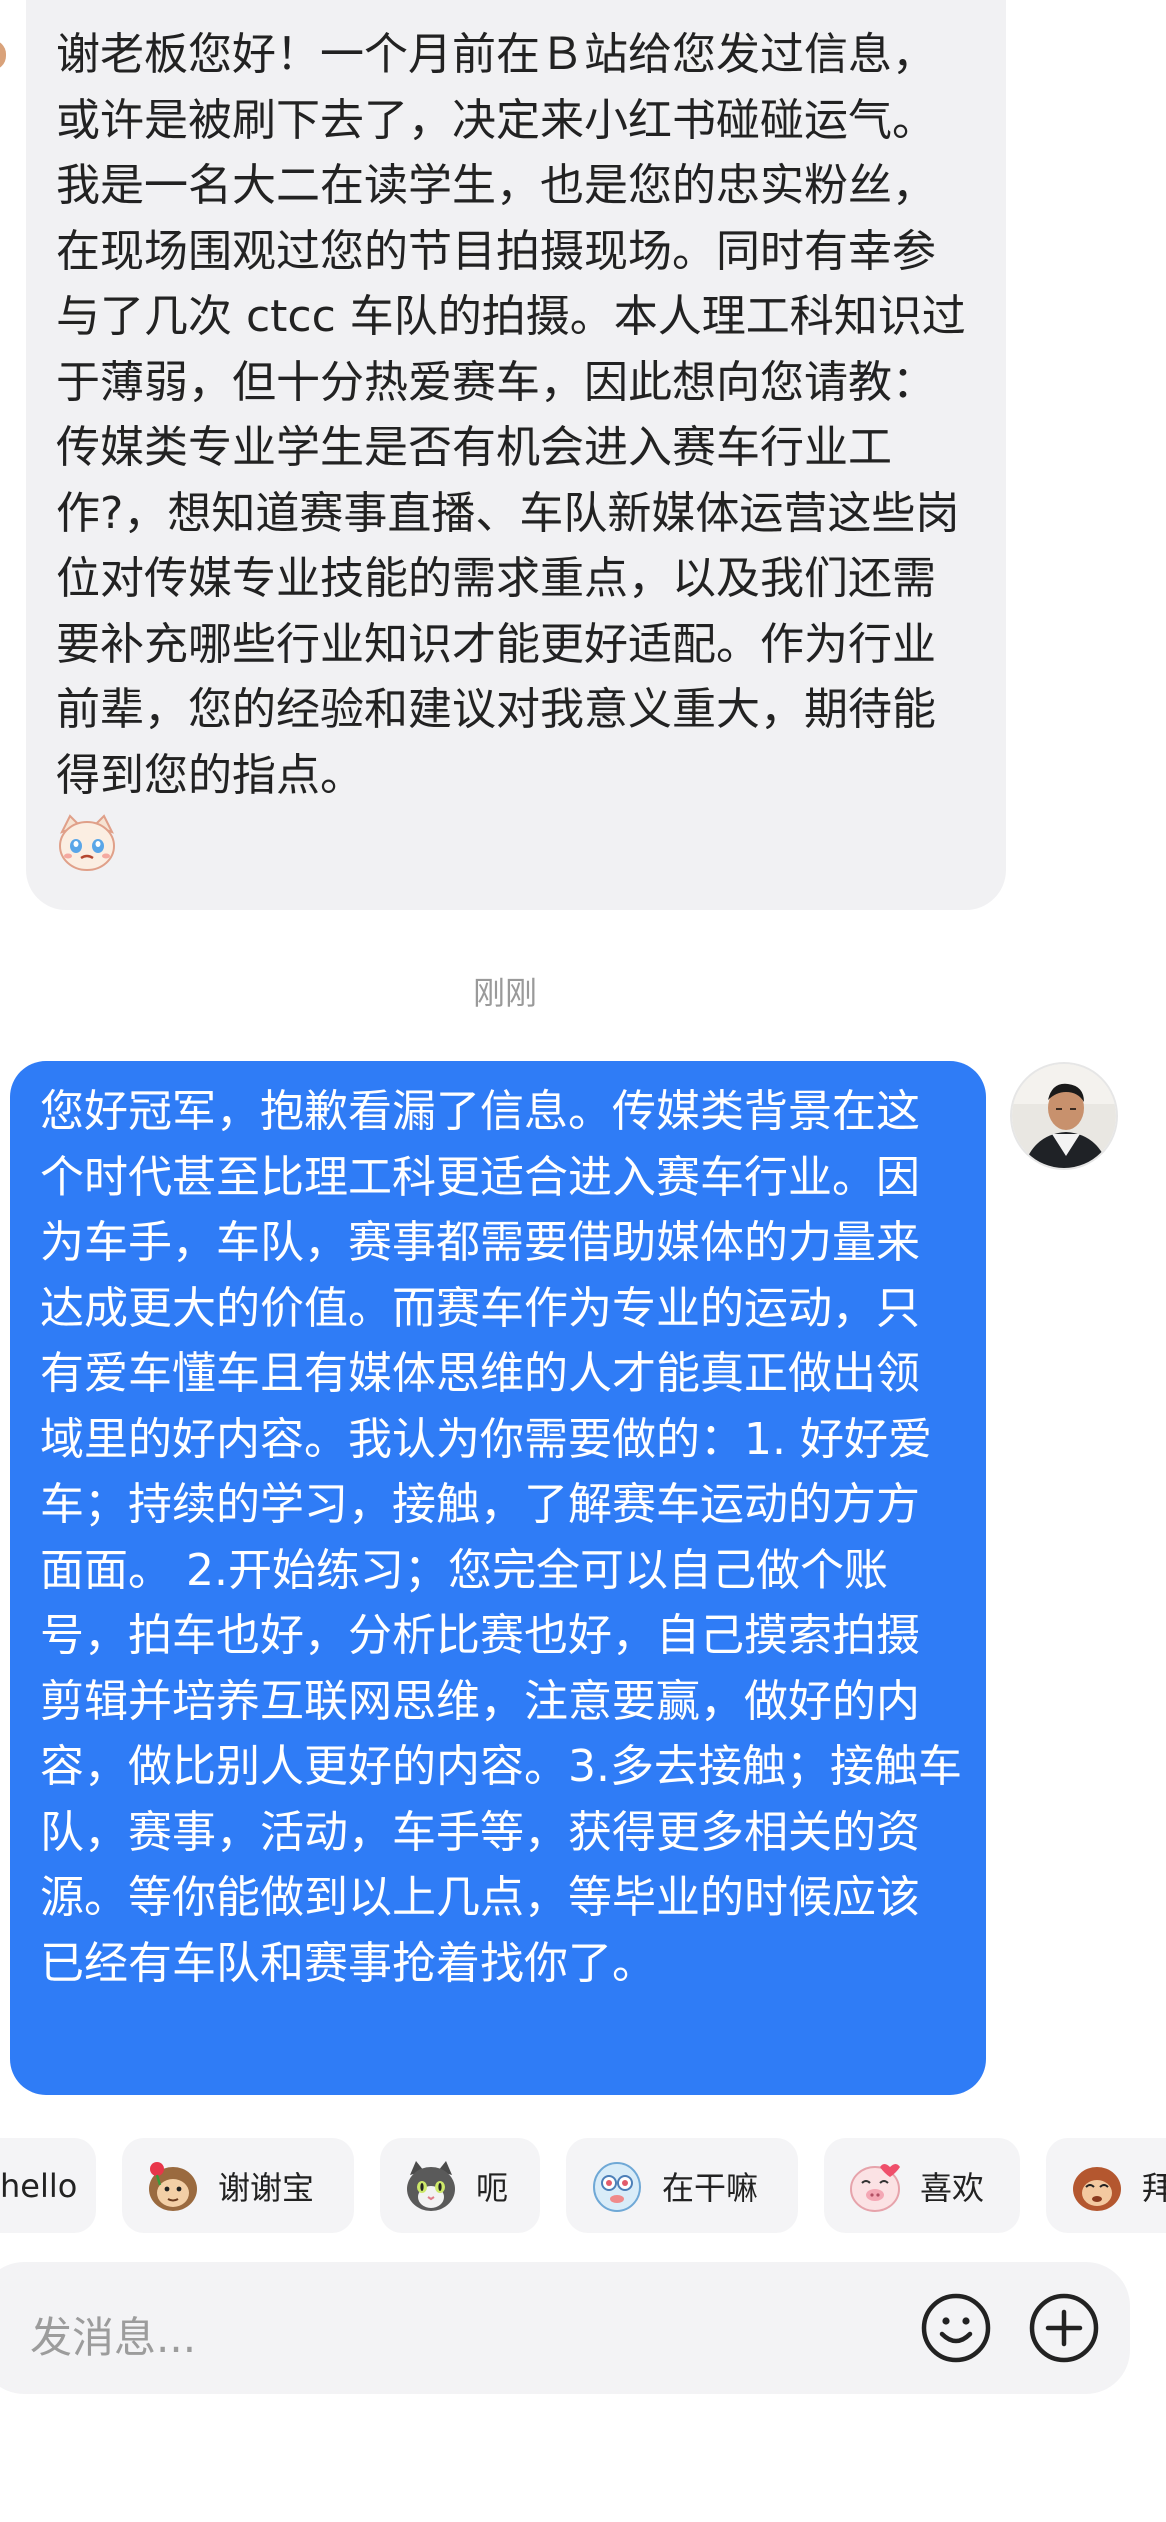 The height and width of the screenshot is (2522, 1166). I want to click on plus-circle-icon, so click(1064, 2328).